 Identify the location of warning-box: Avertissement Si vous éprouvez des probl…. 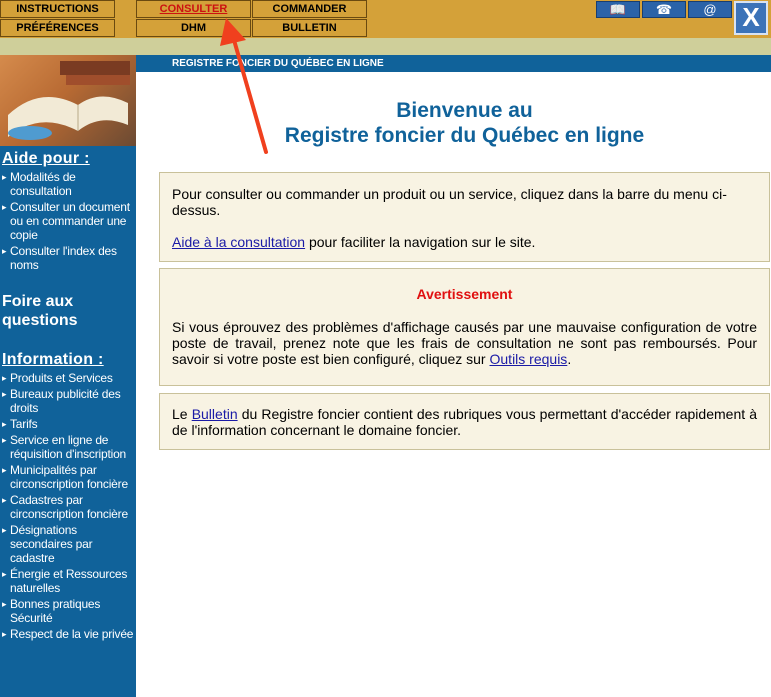
(464, 327).